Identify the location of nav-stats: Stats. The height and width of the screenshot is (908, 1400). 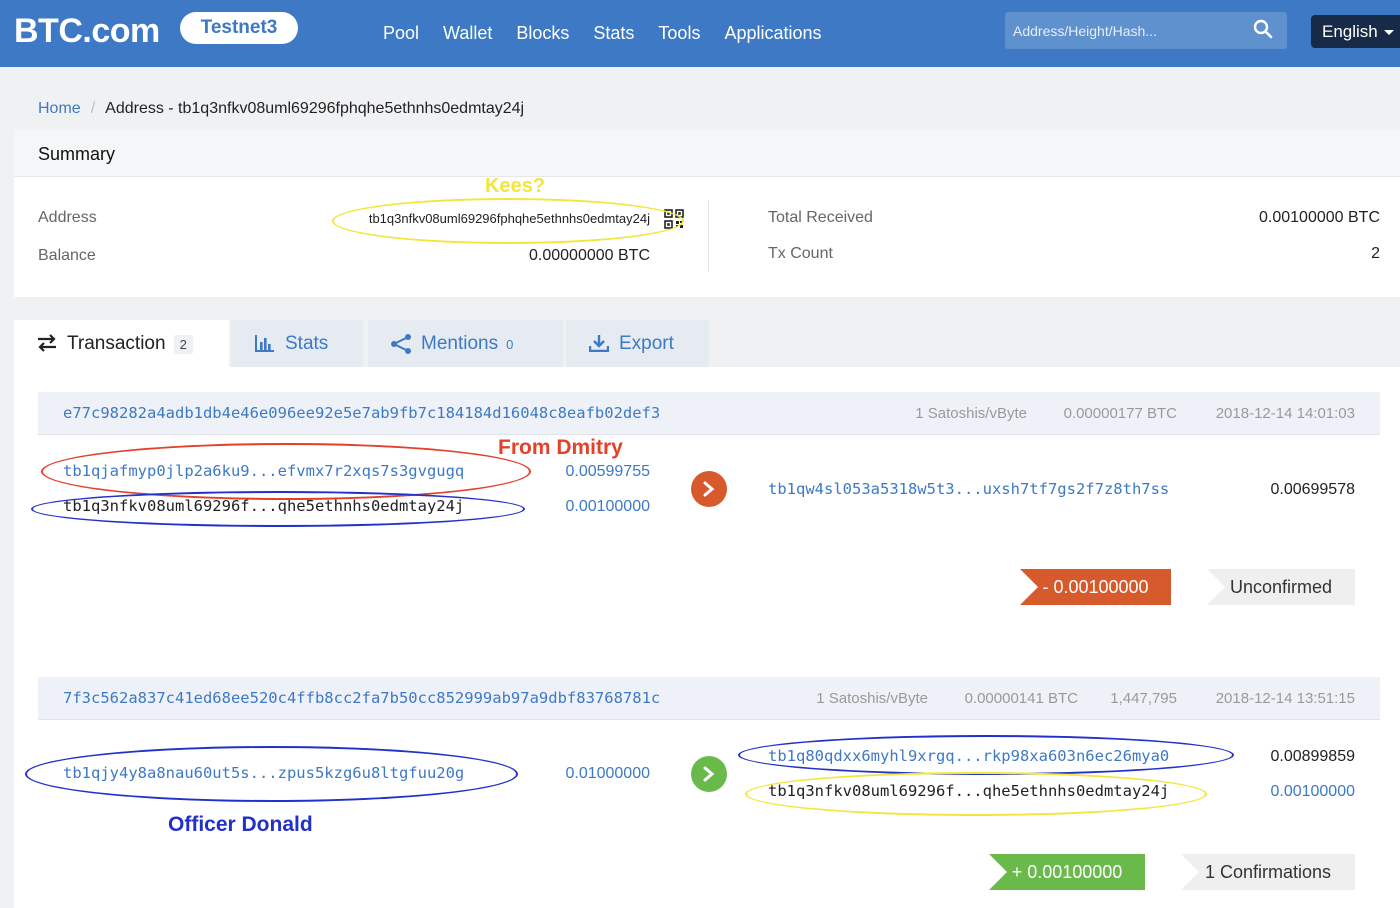
(613, 33).